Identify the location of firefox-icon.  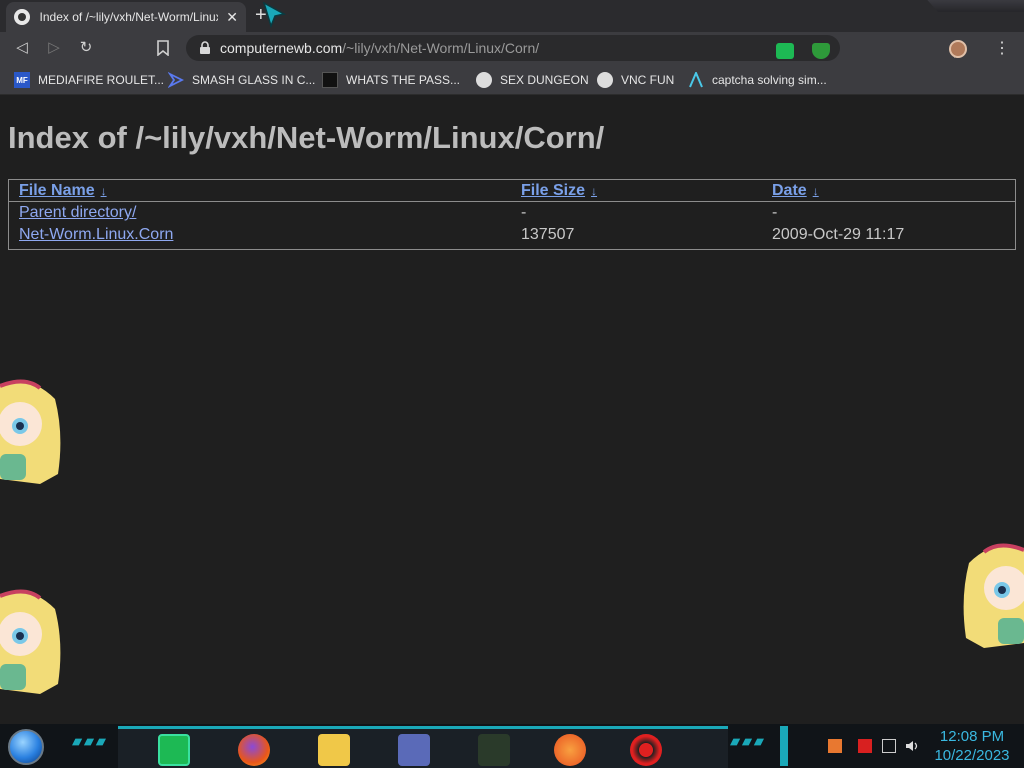
(254, 750).